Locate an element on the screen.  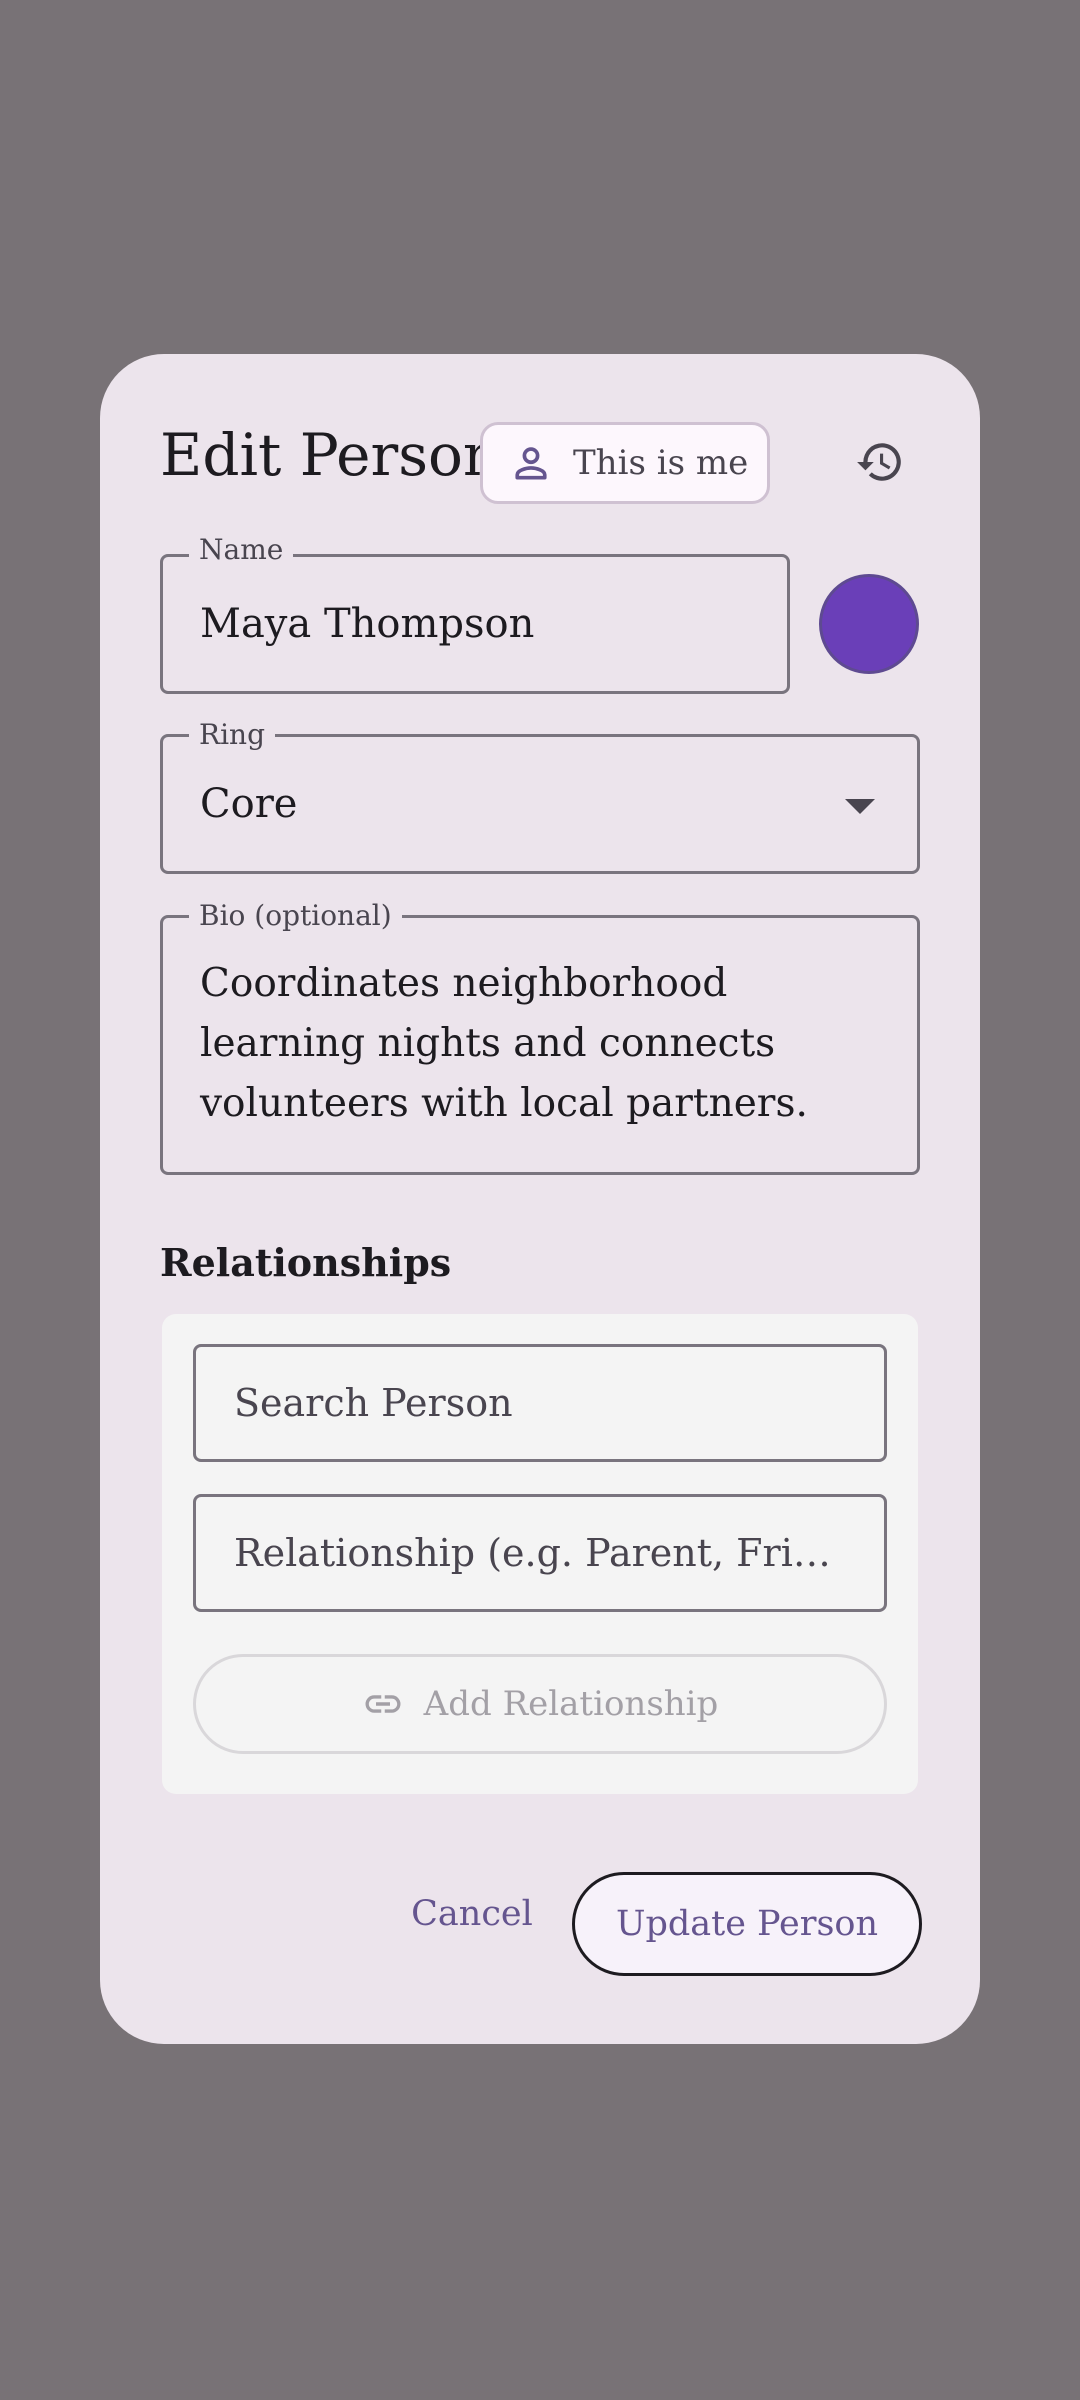
relationships-card: Add Relationship is located at coordinates (540, 1554).